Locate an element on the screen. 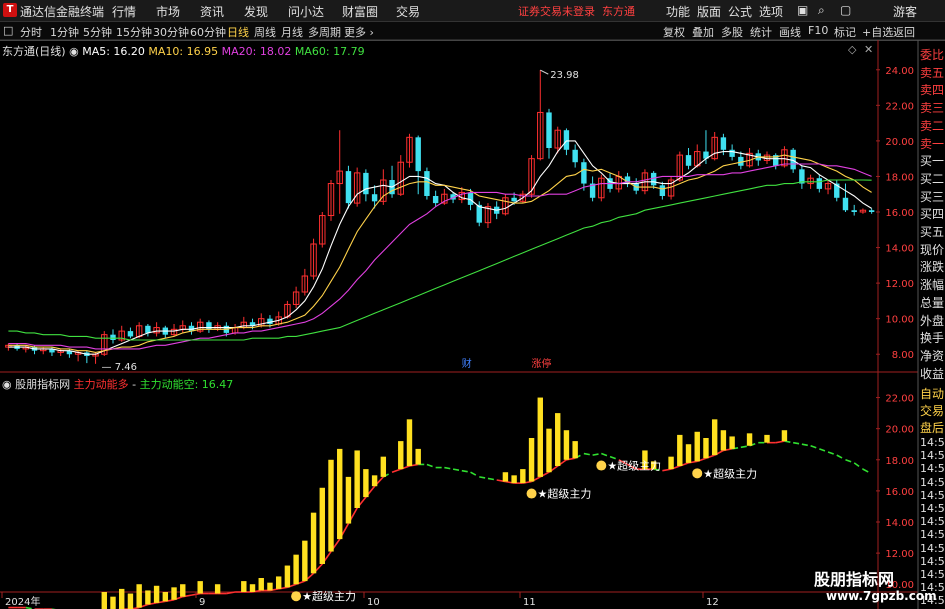 This screenshot has width=945, height=609. high-price-label: 23.98 is located at coordinates (564, 75).